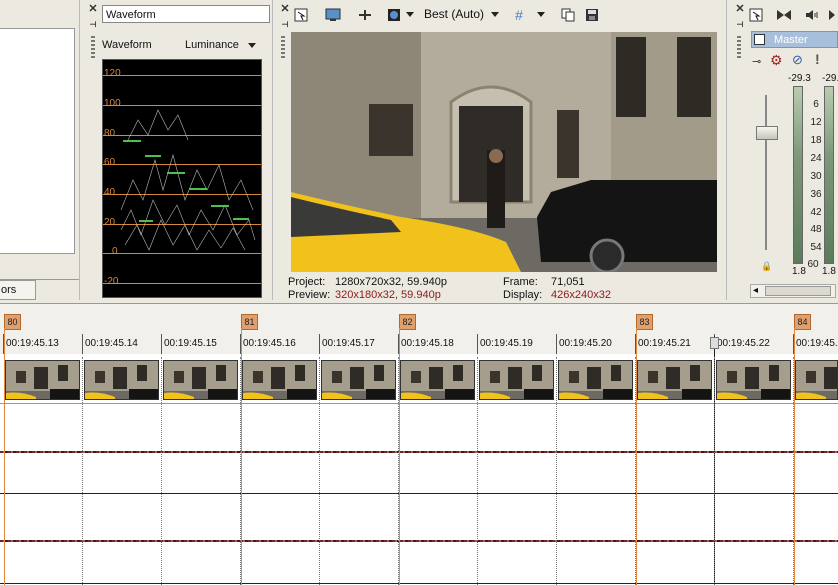  I want to click on meter-scale: 36, so click(816, 194).